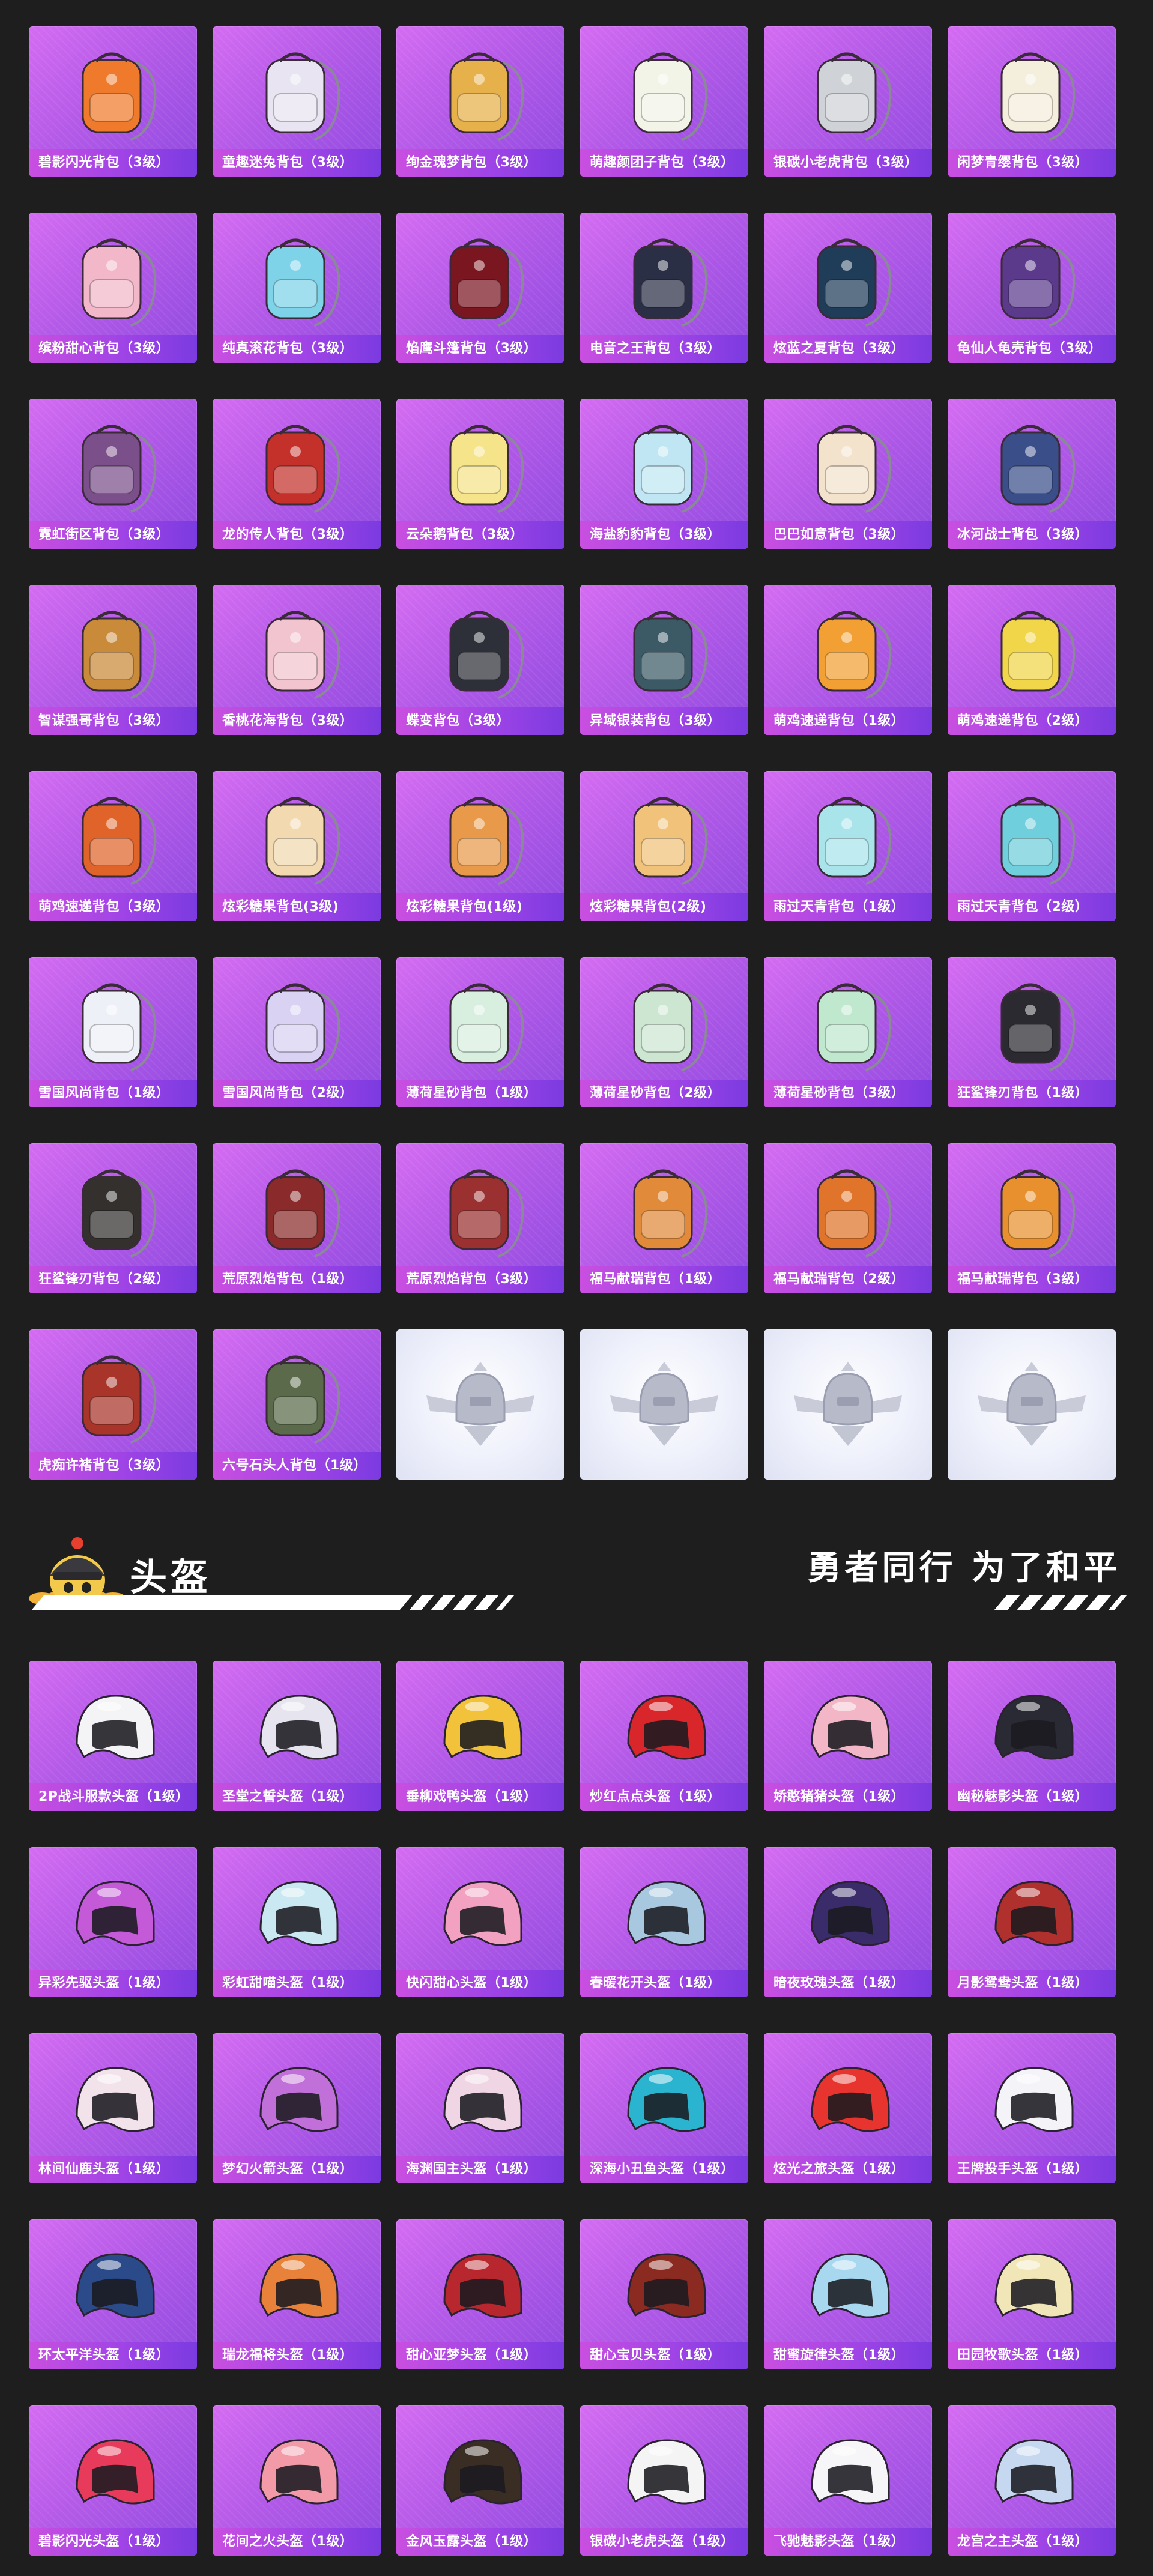 The image size is (1153, 2576). Describe the element at coordinates (1032, 535) in the screenshot. I see `item-name-label: 冰河战士背包（3级）` at that location.